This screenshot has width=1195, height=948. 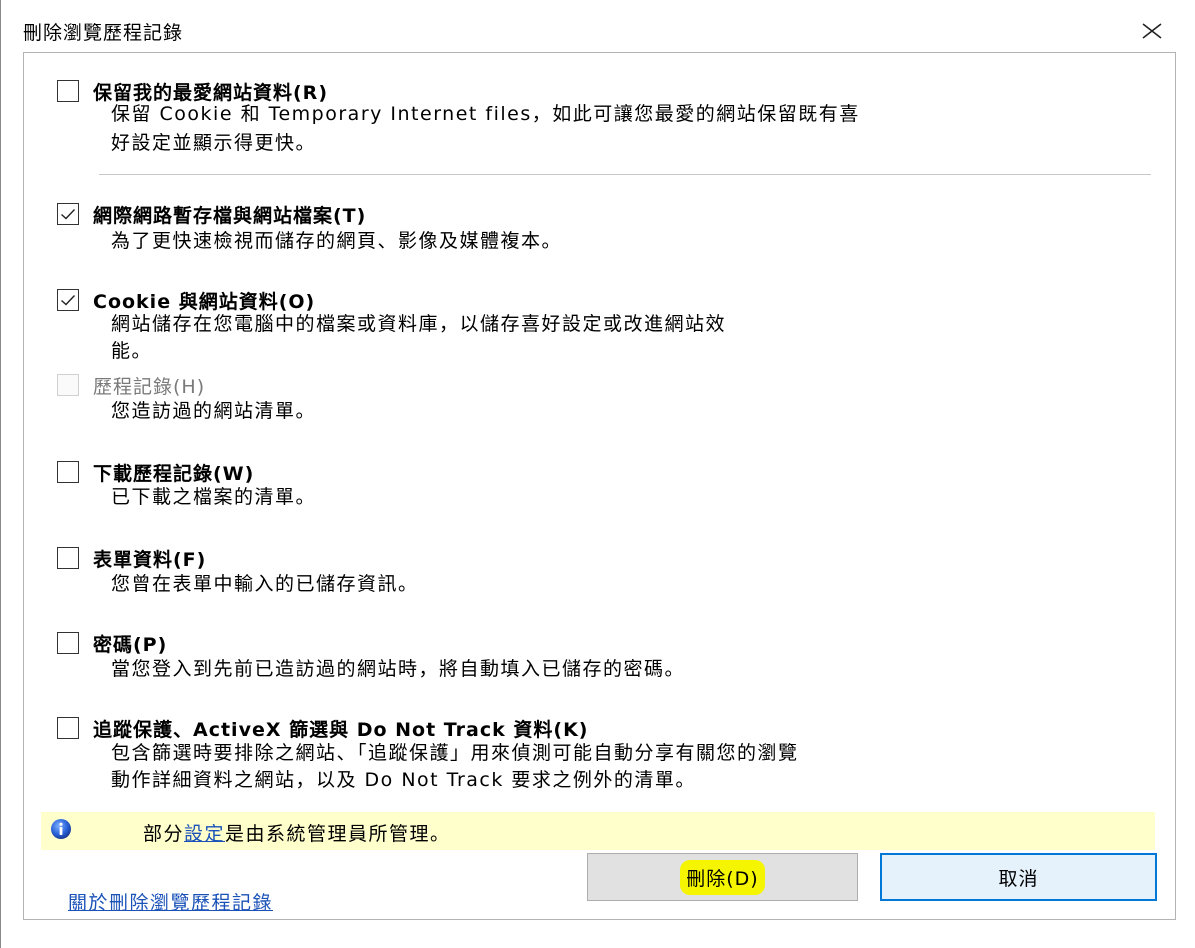 What do you see at coordinates (214, 411) in the screenshot?
I see `history-desc: 您造訪過的網站清單。` at bounding box center [214, 411].